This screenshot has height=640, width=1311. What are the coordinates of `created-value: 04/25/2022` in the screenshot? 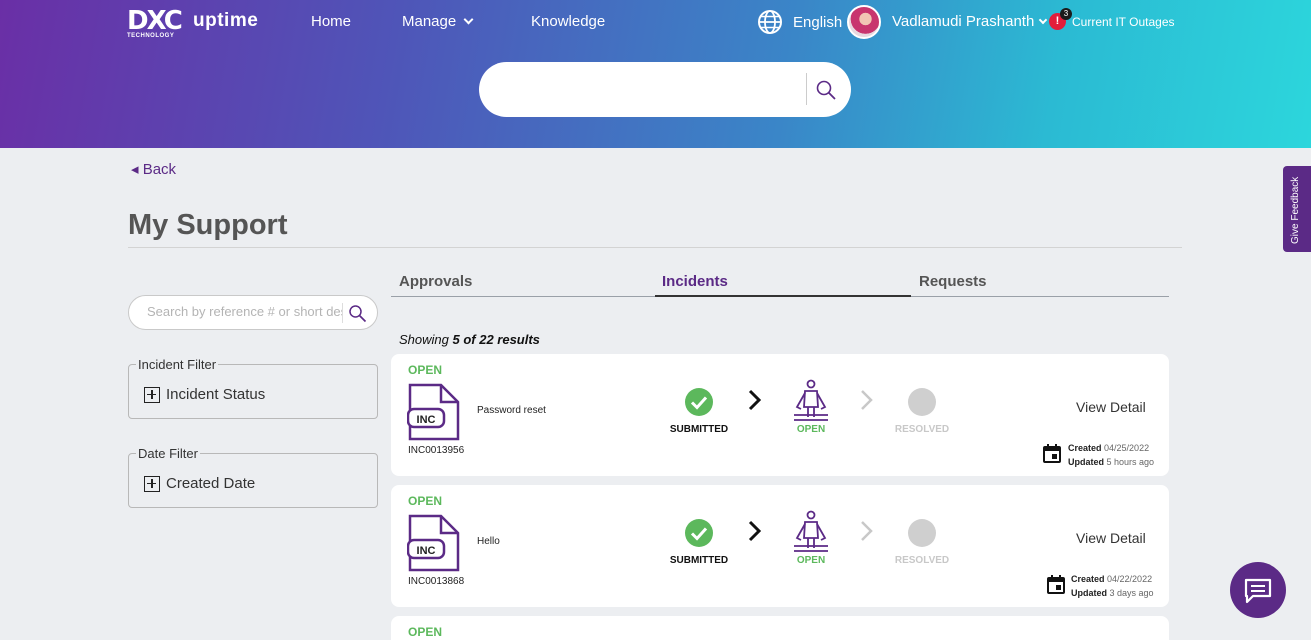 It's located at (1127, 448).